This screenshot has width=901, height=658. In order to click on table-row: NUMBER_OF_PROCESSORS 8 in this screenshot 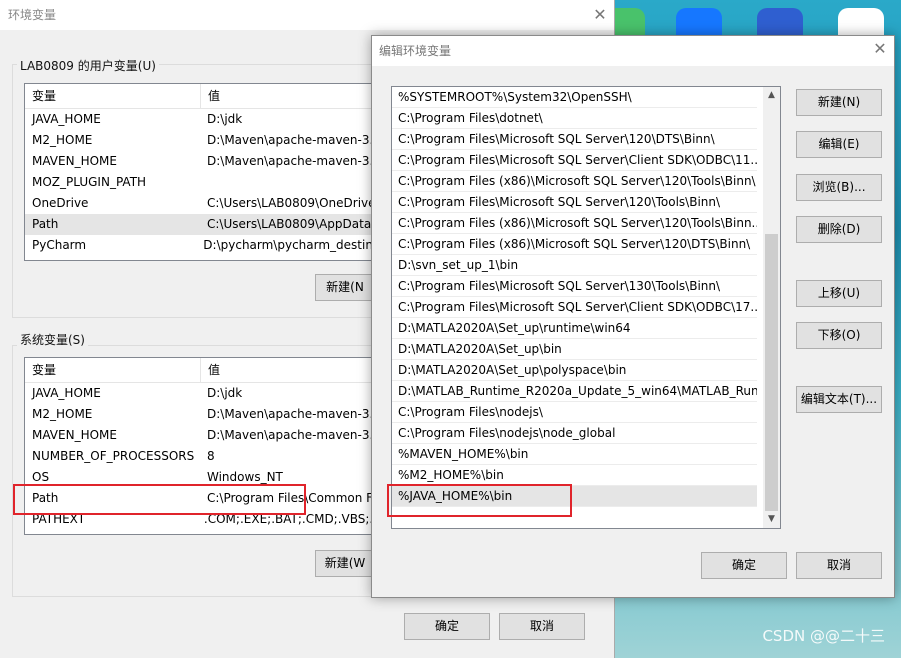, I will do `click(205, 456)`.